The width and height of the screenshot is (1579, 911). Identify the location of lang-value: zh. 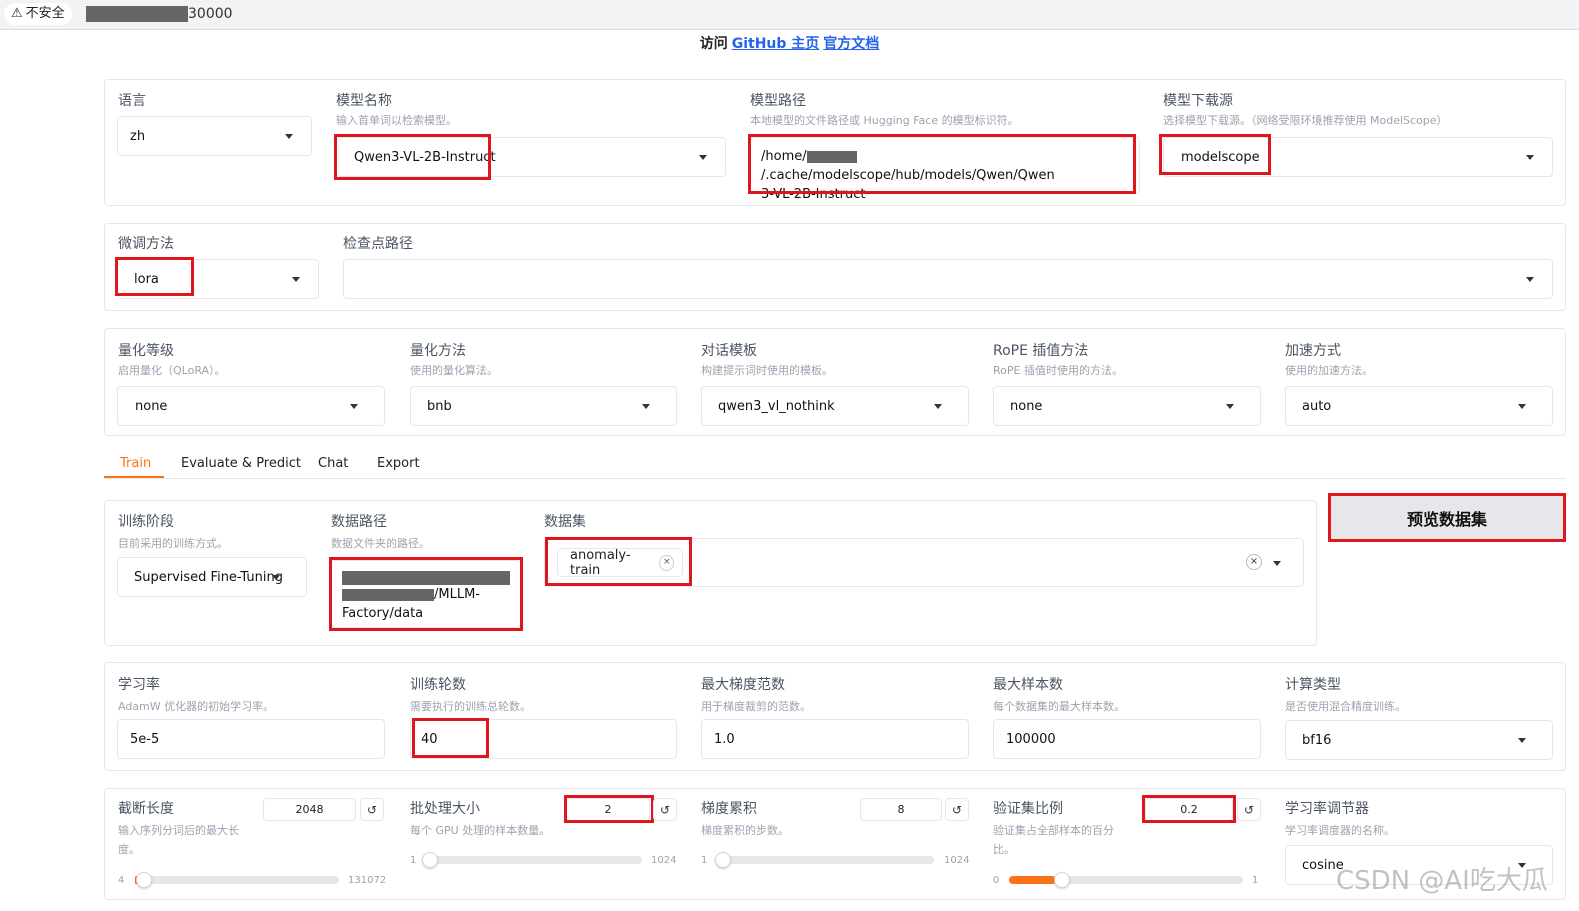
(138, 136).